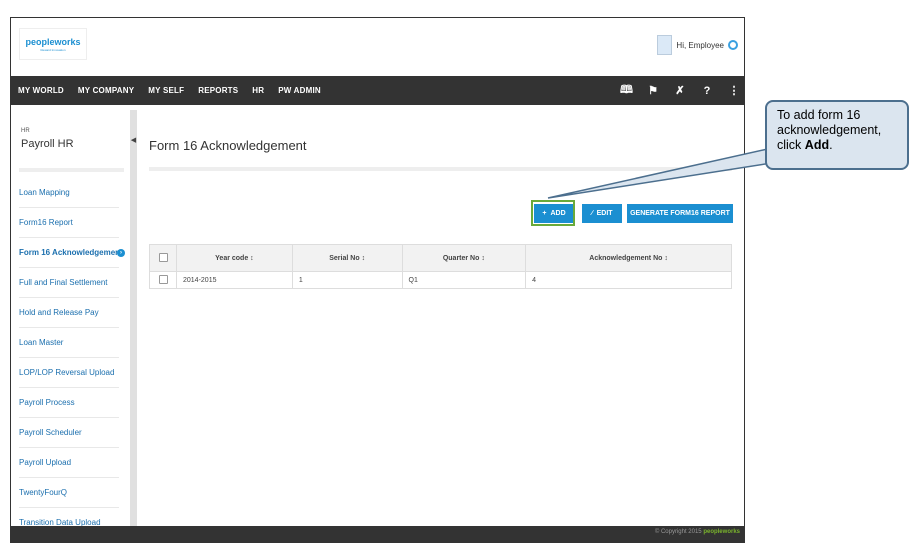 The image size is (913, 552). I want to click on nav-pw-admin: PW ADMIN, so click(299, 90).